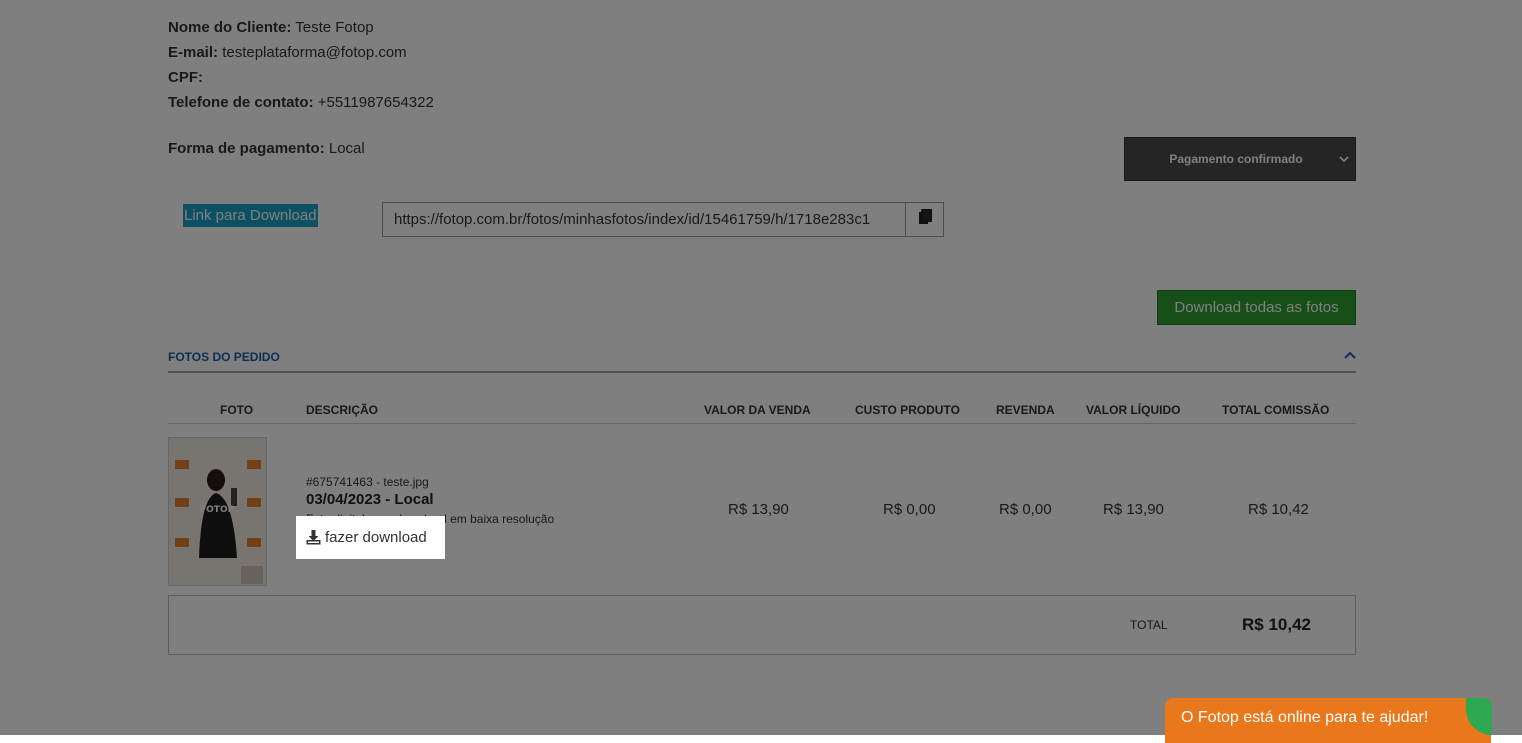 This screenshot has width=1522, height=743. I want to click on header-foto: FOTO, so click(237, 410).